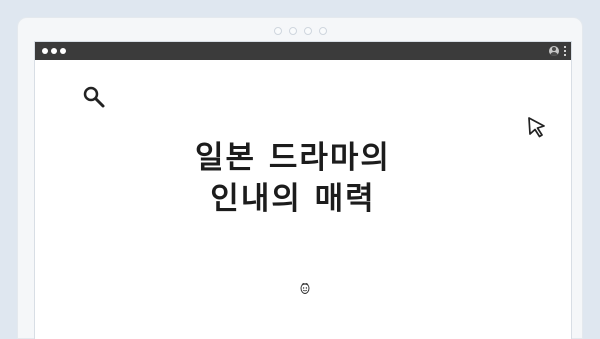  I want to click on headline-line-2: 인내의 매력, so click(293, 199).